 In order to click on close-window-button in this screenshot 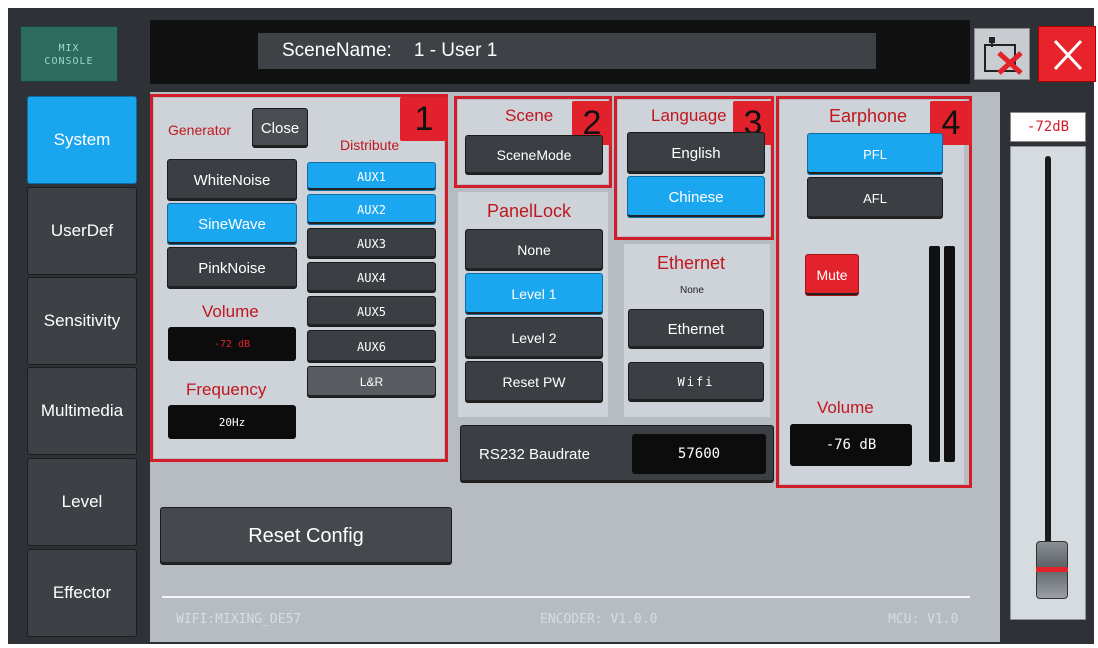, I will do `click(1067, 54)`.